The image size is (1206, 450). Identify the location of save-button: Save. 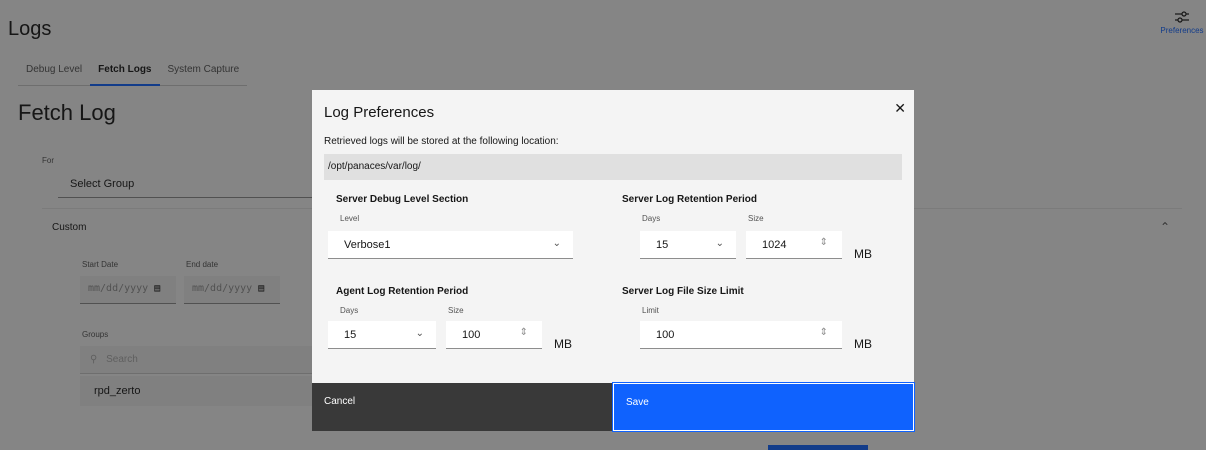
(763, 407).